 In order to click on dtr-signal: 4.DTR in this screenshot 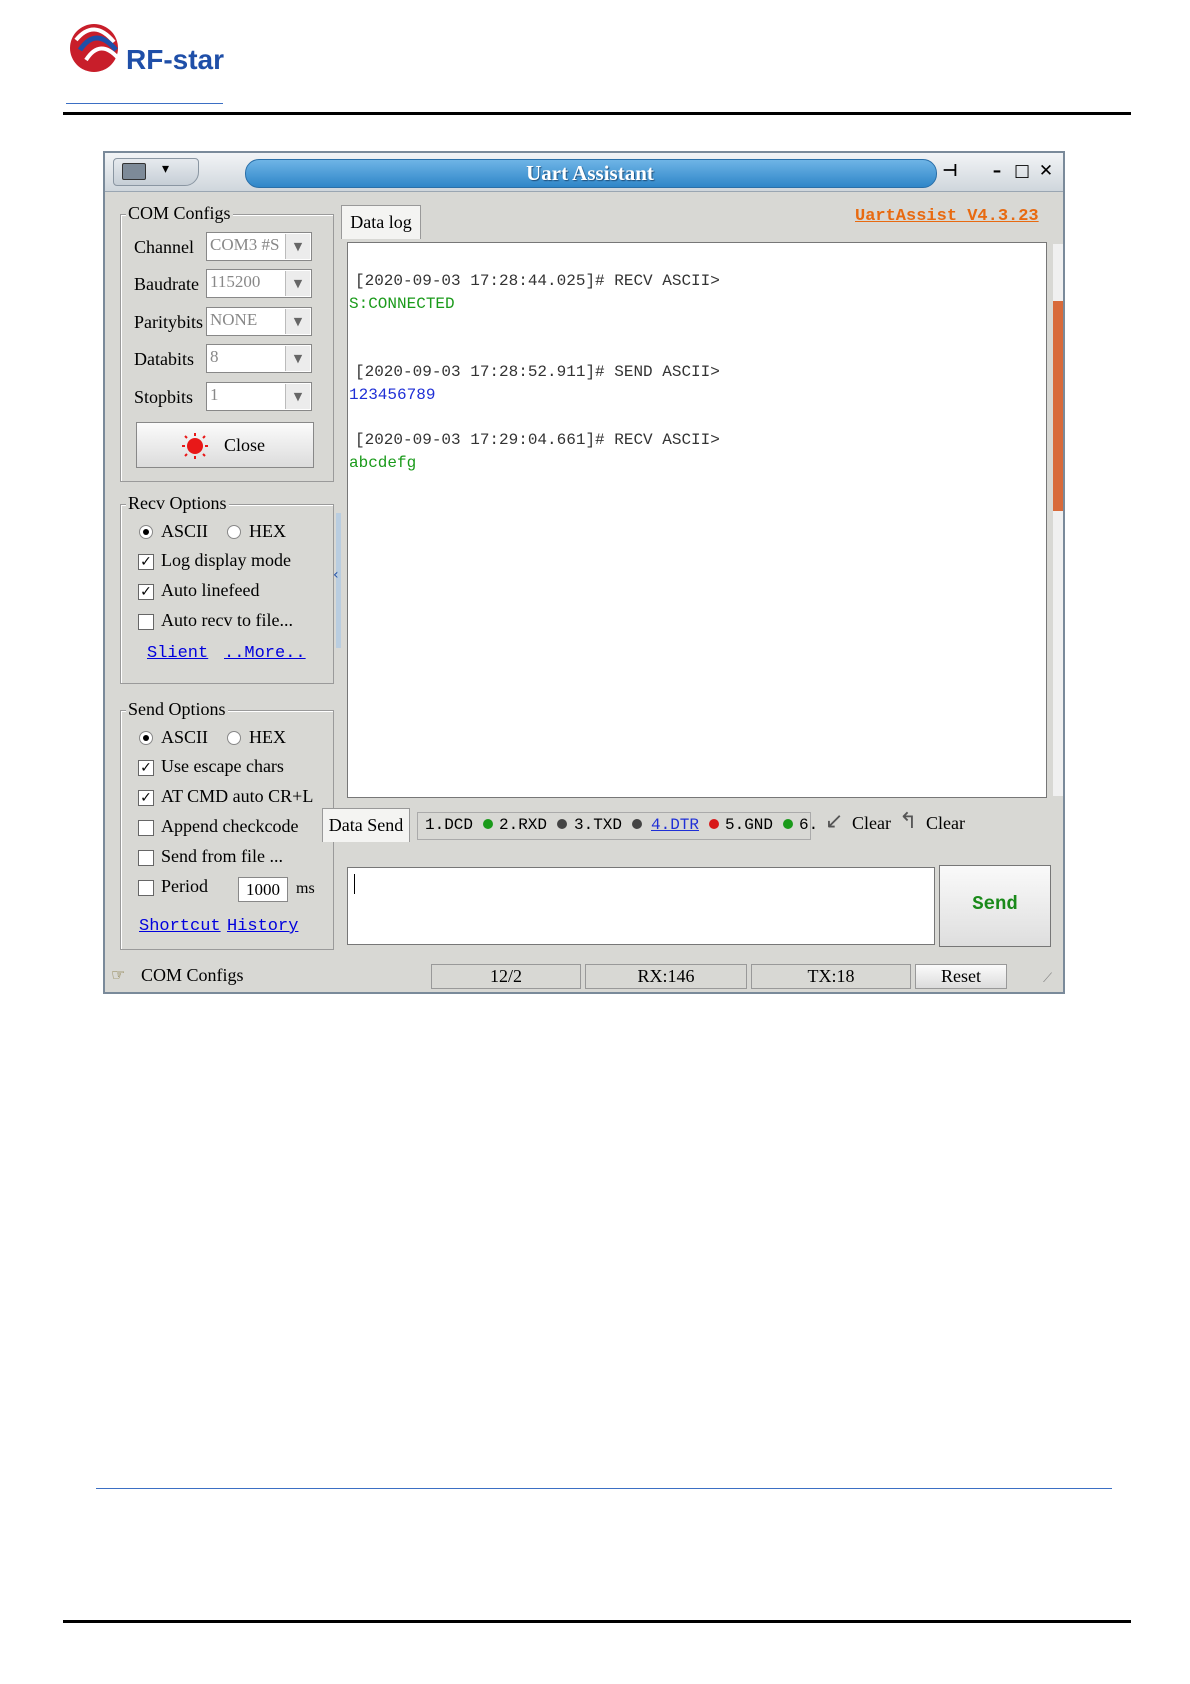, I will do `click(685, 825)`.